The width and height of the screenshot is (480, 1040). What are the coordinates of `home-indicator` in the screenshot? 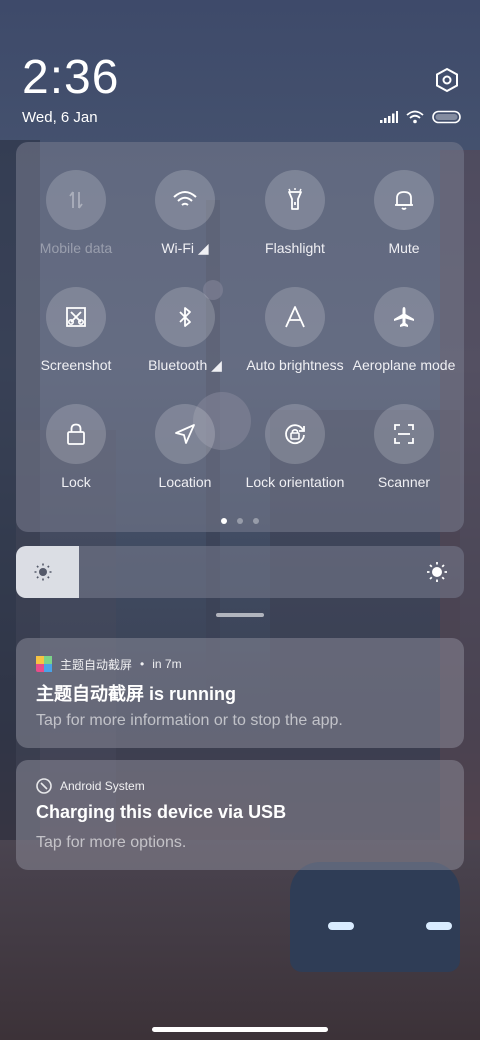 It's located at (240, 1029).